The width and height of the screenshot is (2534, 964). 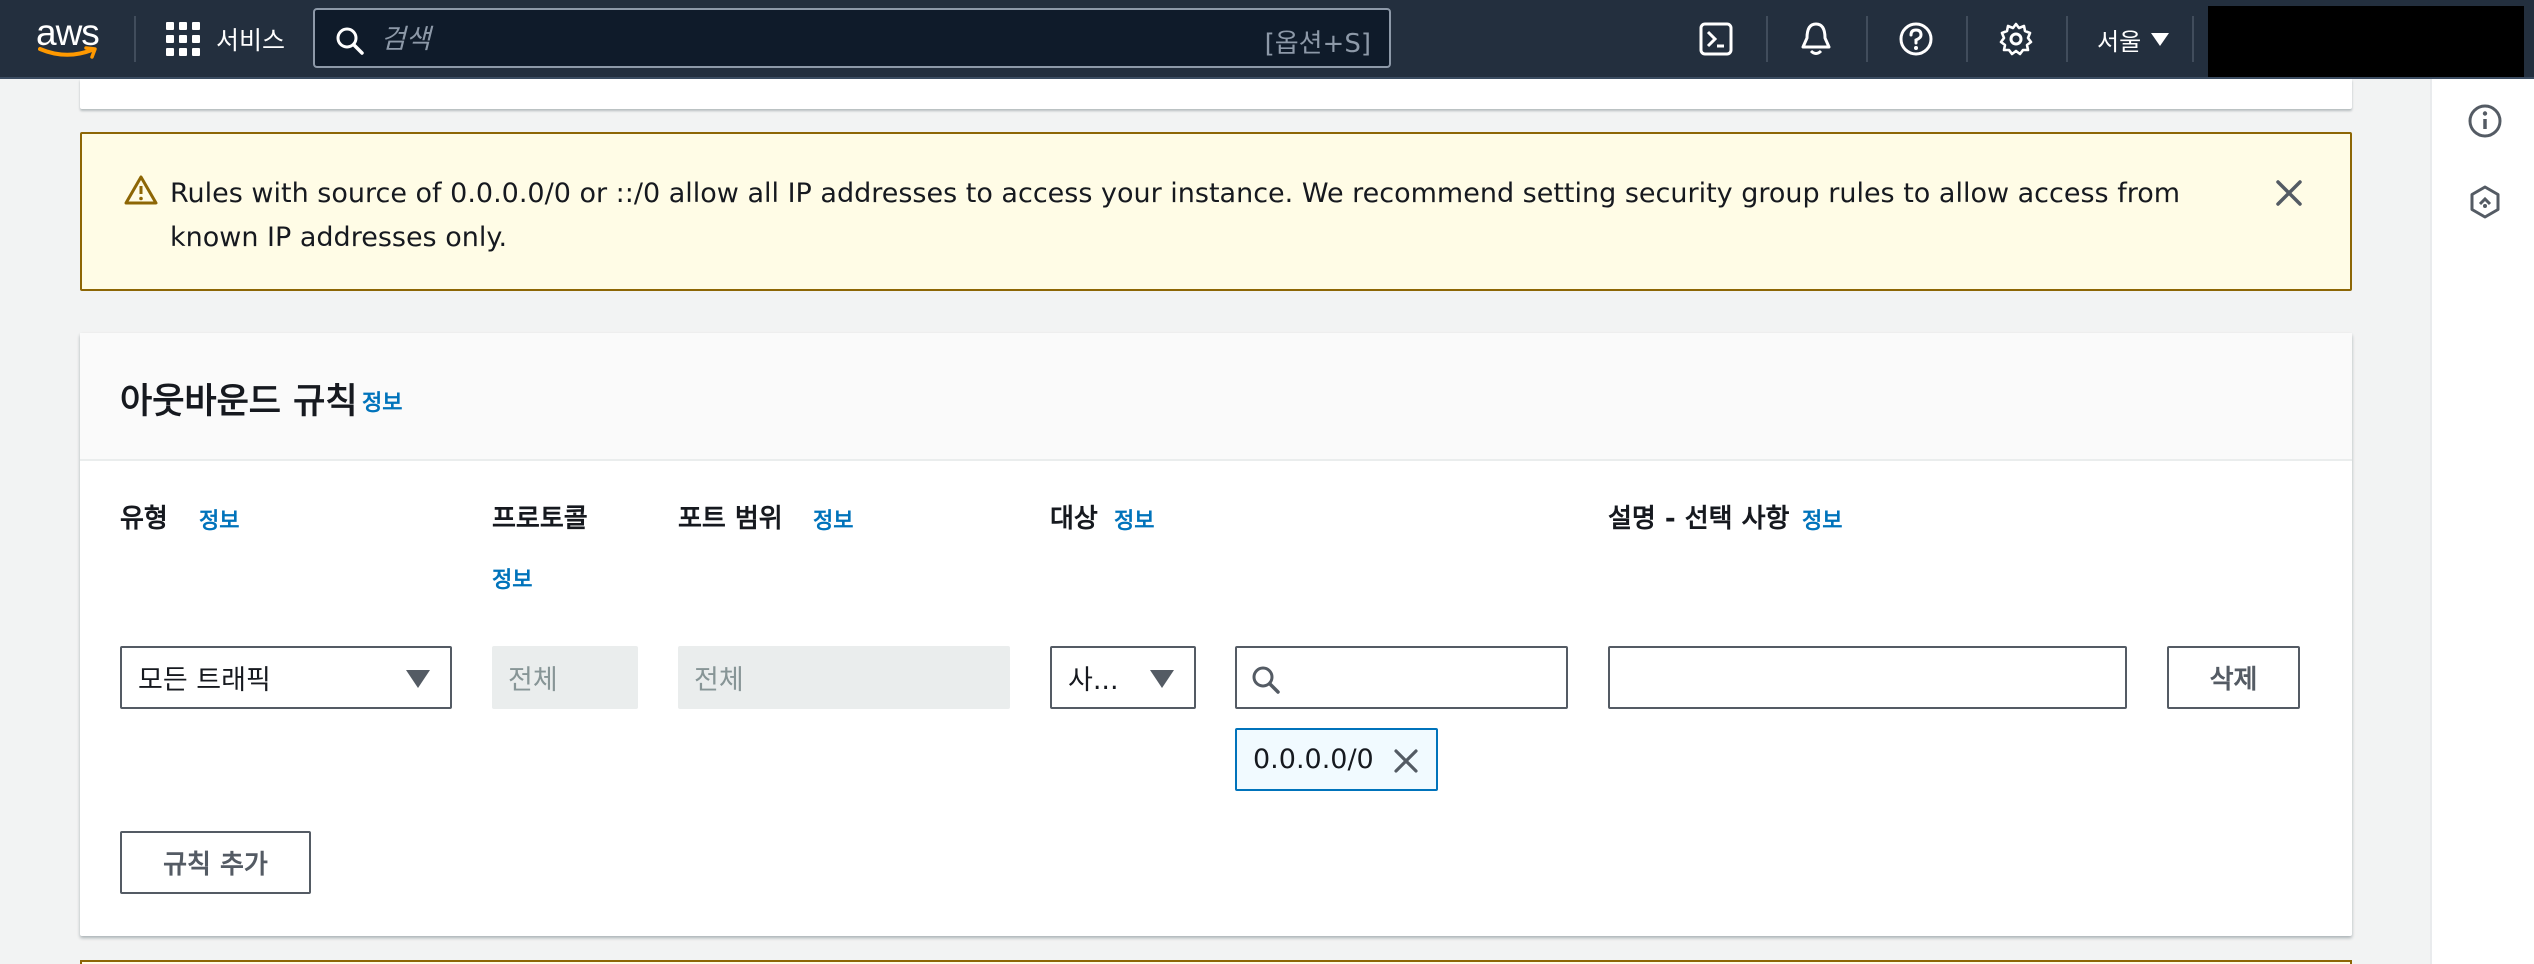 I want to click on protocol-value: 전체, so click(x=533, y=680).